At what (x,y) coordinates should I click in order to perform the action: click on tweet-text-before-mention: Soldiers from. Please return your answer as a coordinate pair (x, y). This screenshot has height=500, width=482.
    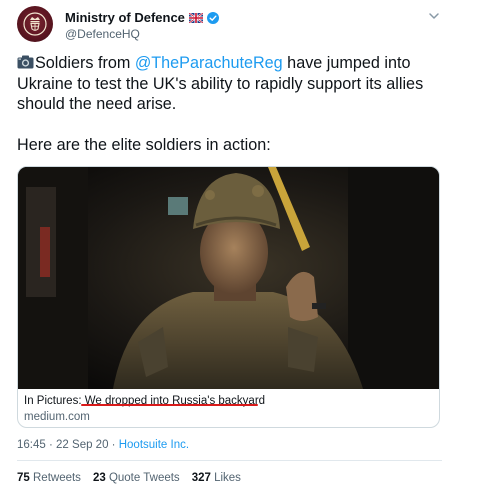
    Looking at the image, I should click on (85, 63).